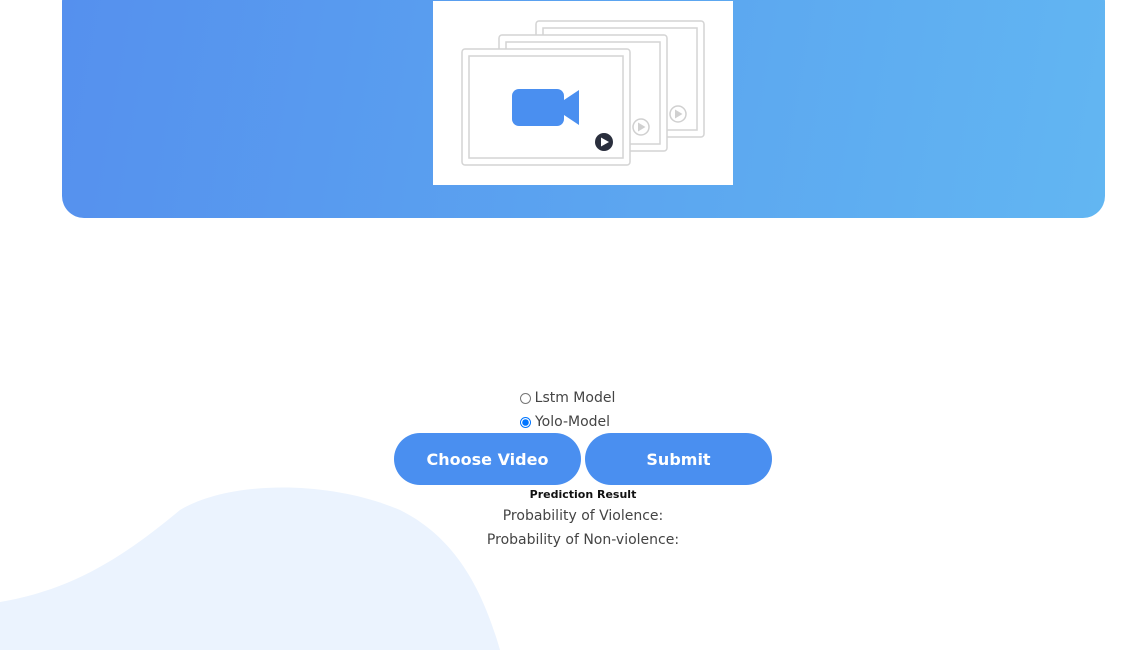 This screenshot has width=1130, height=650. What do you see at coordinates (525, 422) in the screenshot?
I see `yolo-model-radio` at bounding box center [525, 422].